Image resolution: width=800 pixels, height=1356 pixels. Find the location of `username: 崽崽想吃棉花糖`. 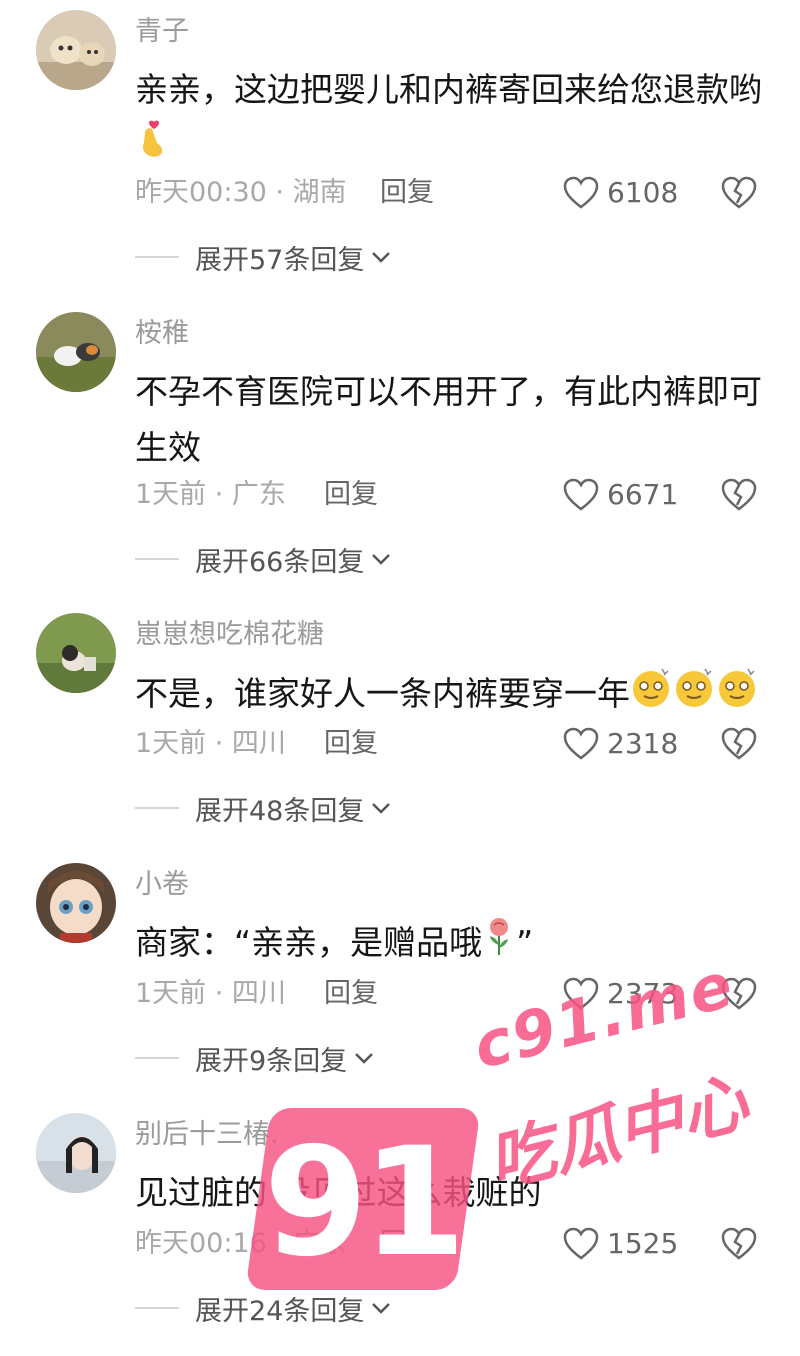

username: 崽崽想吃棉花糖 is located at coordinates (229, 635).